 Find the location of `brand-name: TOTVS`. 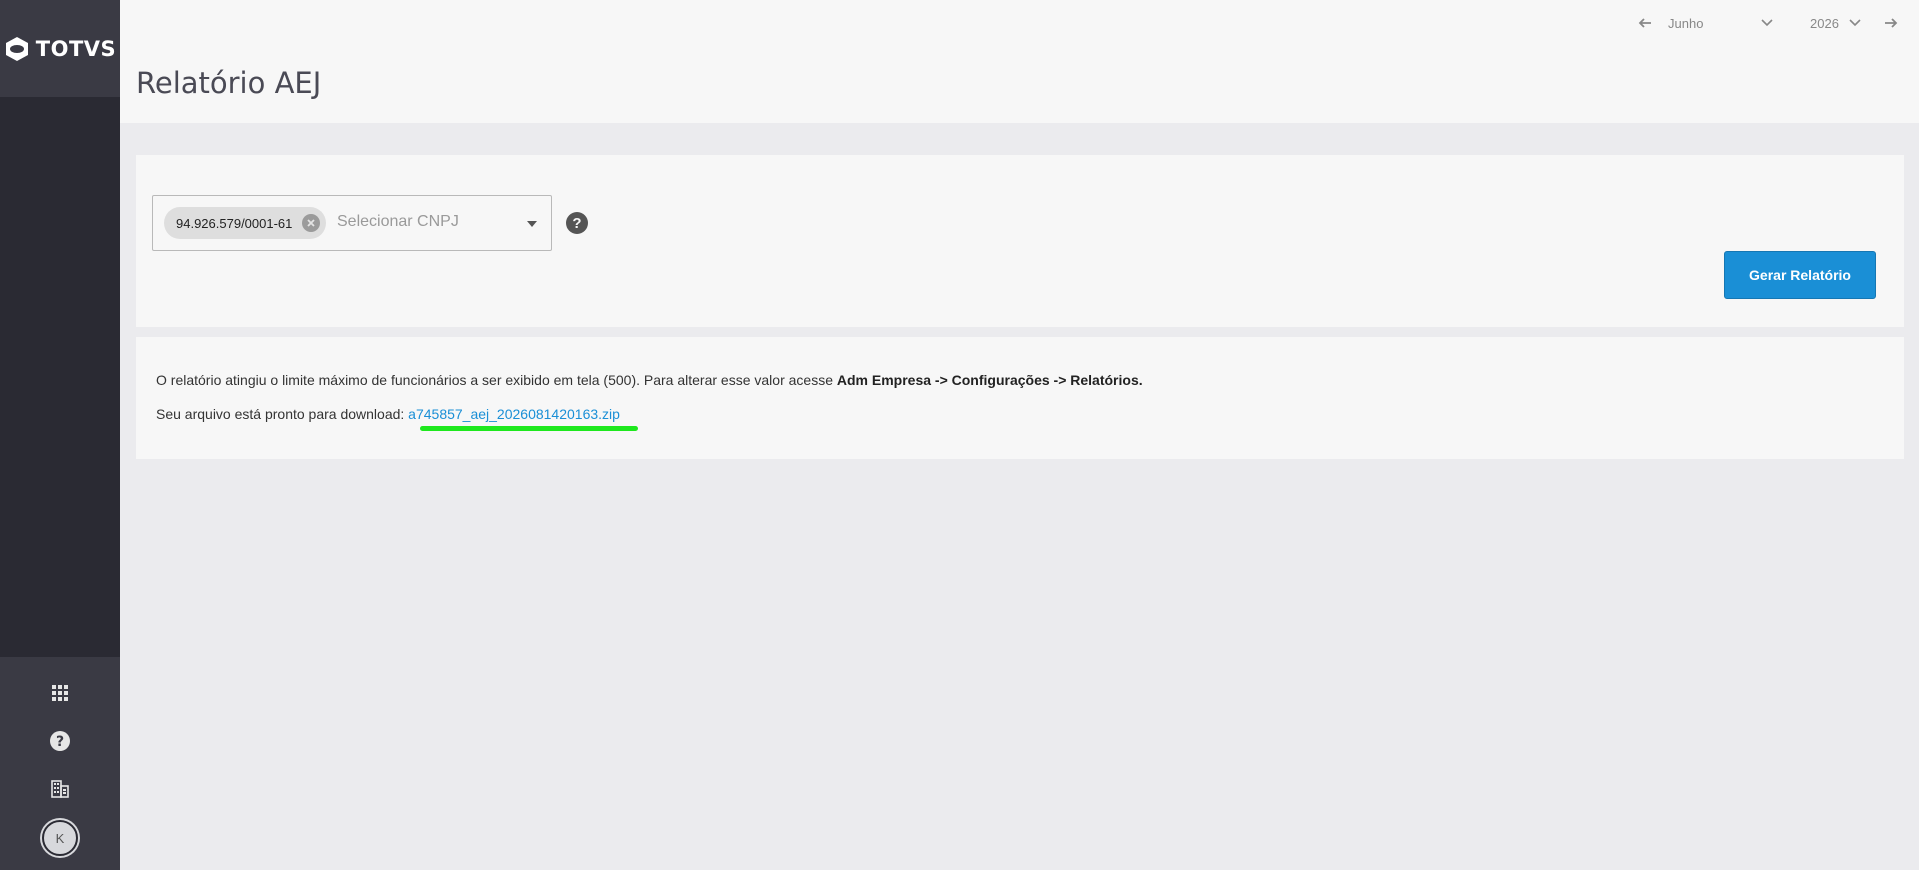

brand-name: TOTVS is located at coordinates (76, 48).